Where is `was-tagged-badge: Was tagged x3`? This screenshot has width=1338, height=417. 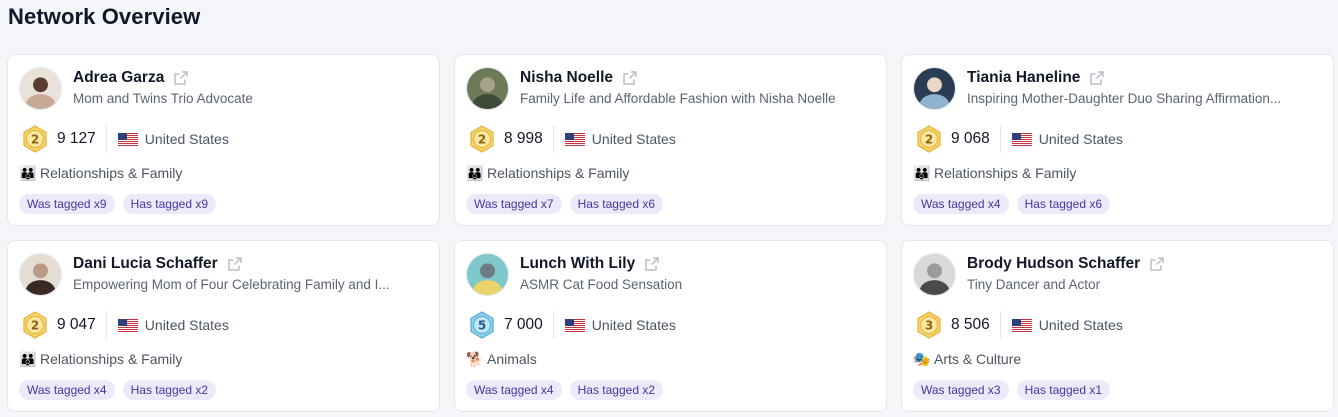 was-tagged-badge: Was tagged x3 is located at coordinates (961, 390).